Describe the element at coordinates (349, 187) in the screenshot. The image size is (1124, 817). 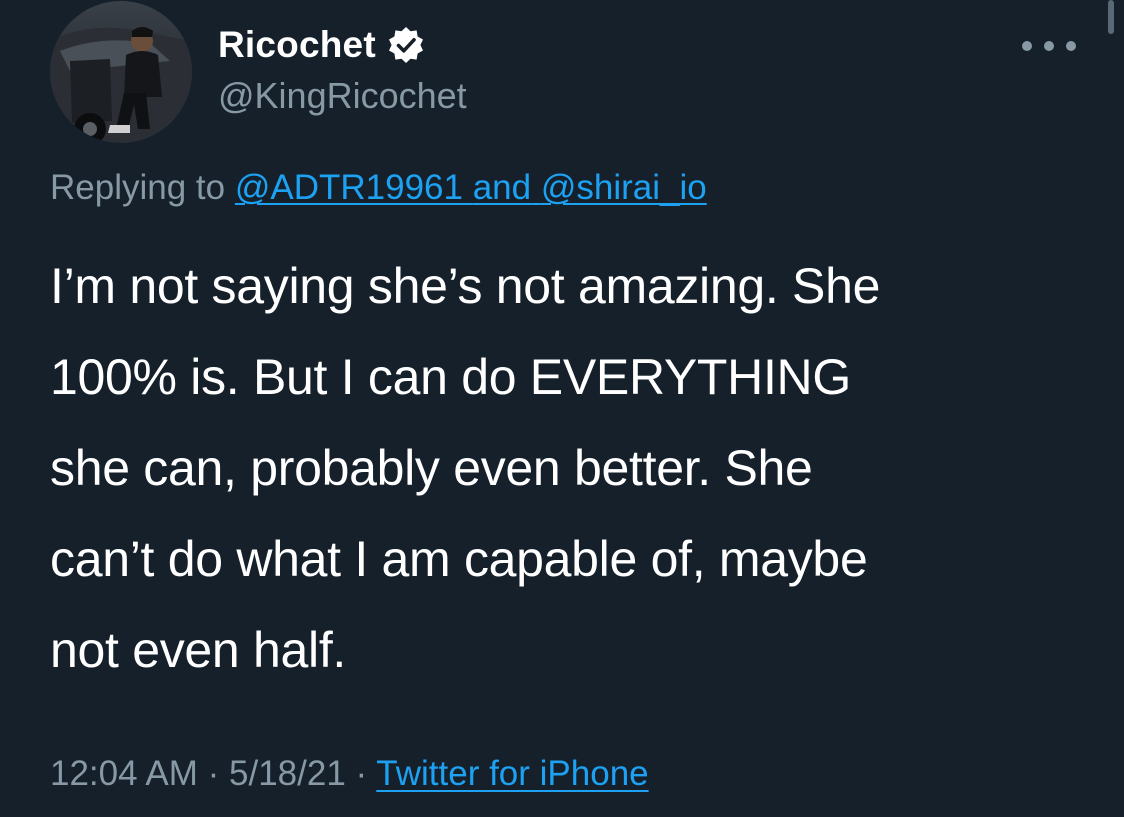
I see `mention-adtr19961: @ADTR19961` at that location.